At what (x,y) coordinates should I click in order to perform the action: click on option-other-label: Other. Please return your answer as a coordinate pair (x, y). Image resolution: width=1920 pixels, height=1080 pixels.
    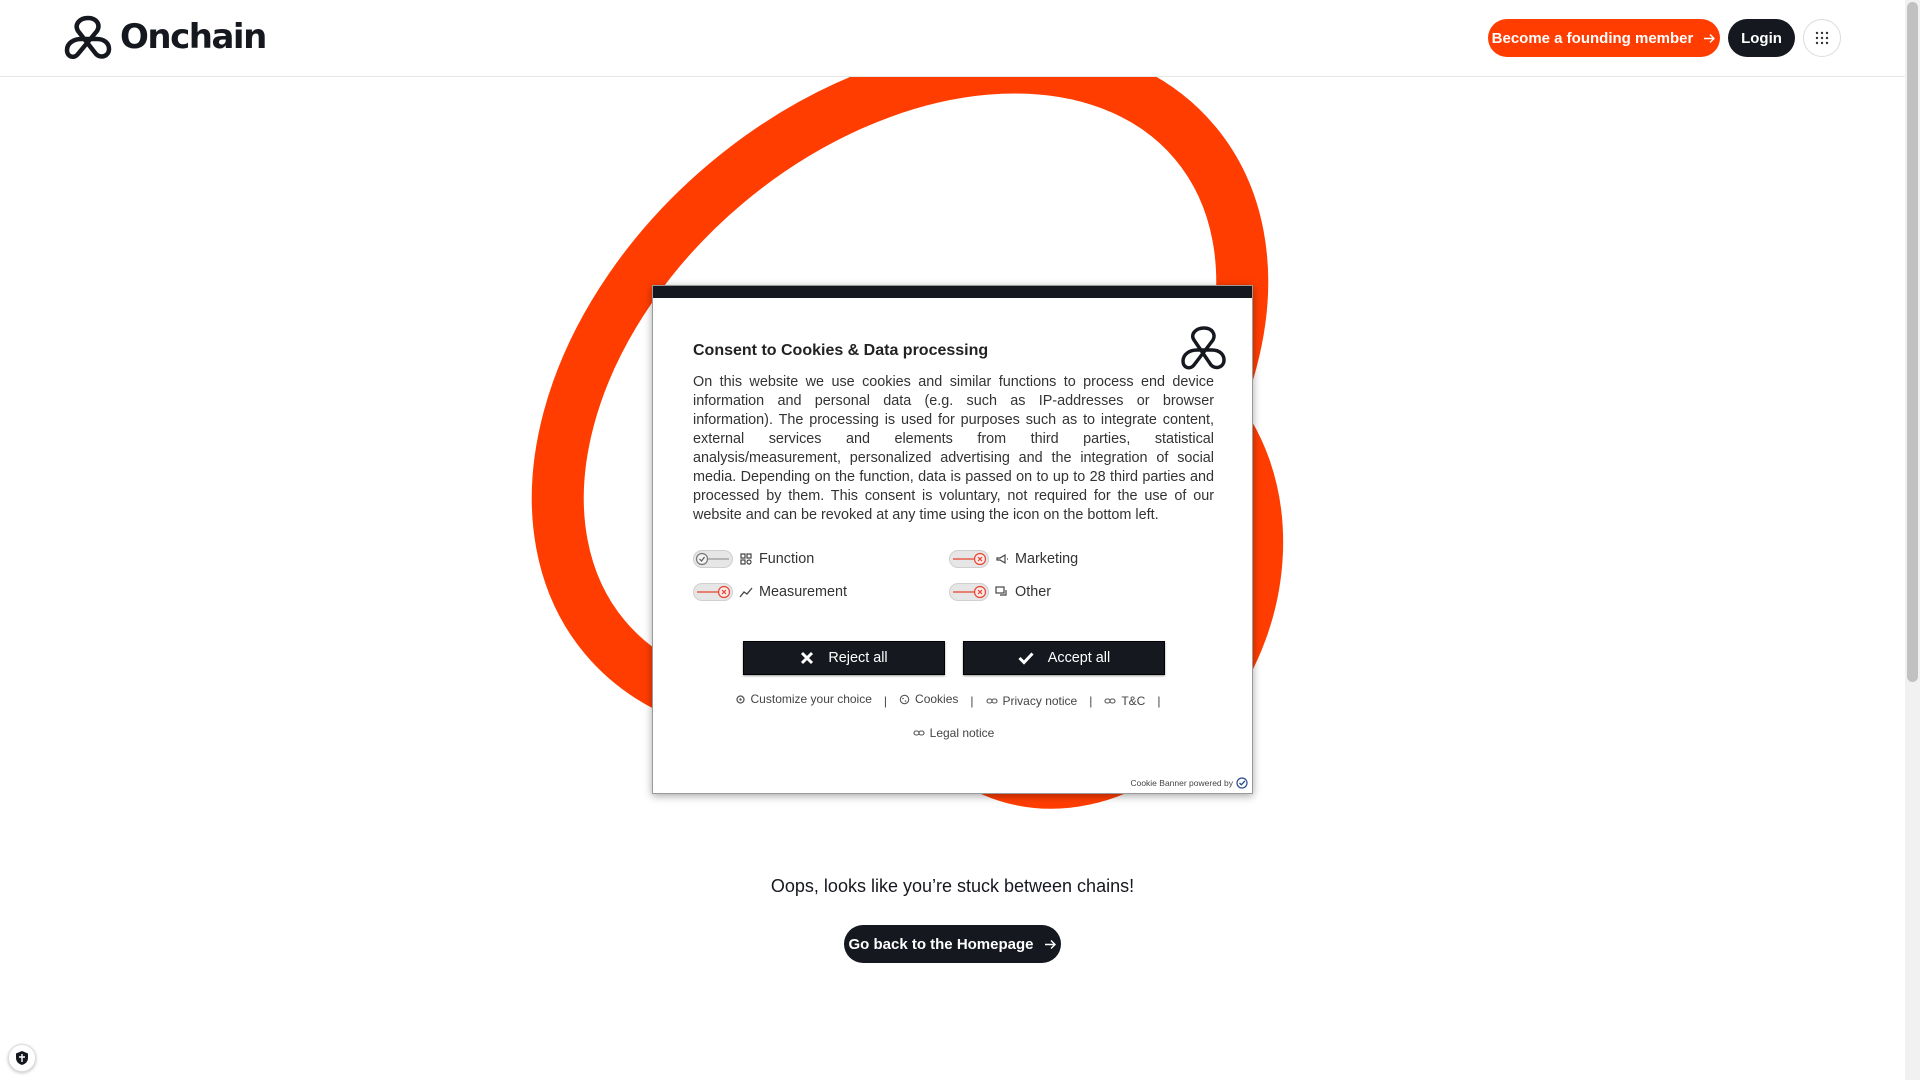
    Looking at the image, I should click on (1033, 592).